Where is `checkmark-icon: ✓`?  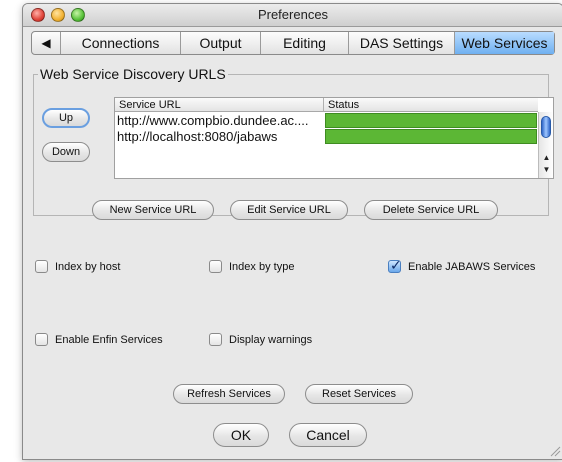 checkmark-icon: ✓ is located at coordinates (396, 265).